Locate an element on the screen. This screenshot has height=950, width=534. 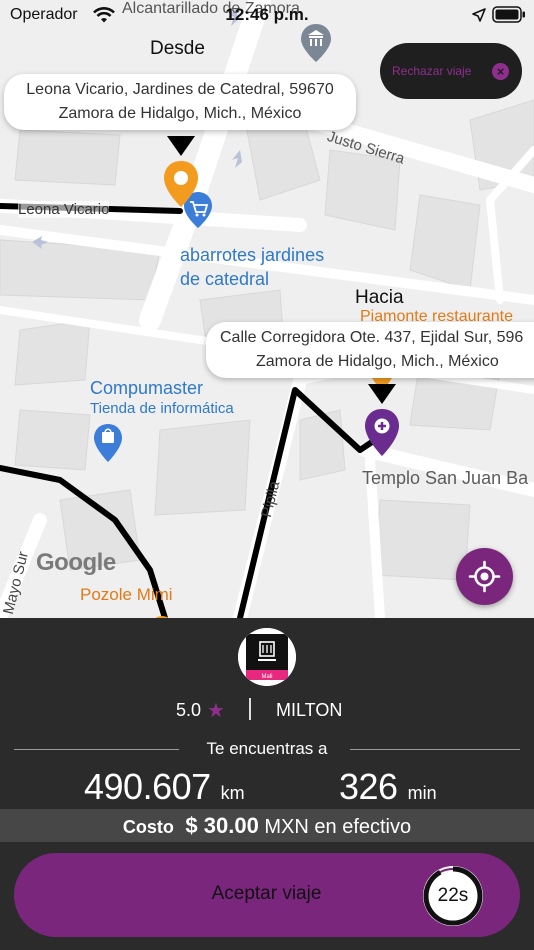
close-icon: × is located at coordinates (500, 71).